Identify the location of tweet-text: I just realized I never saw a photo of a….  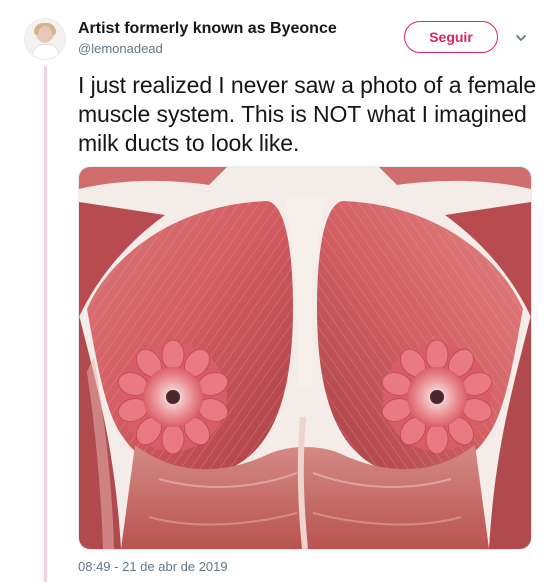
(307, 114).